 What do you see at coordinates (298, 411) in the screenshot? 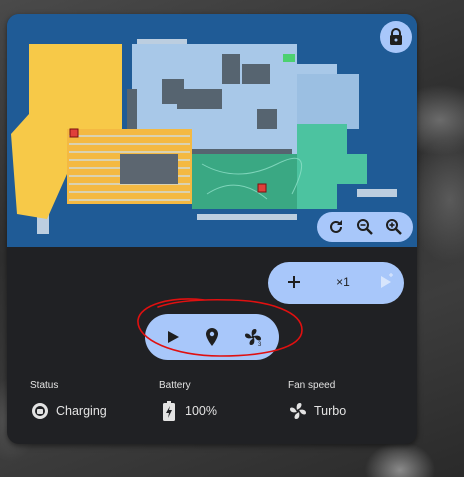
I see `fan-icon` at bounding box center [298, 411].